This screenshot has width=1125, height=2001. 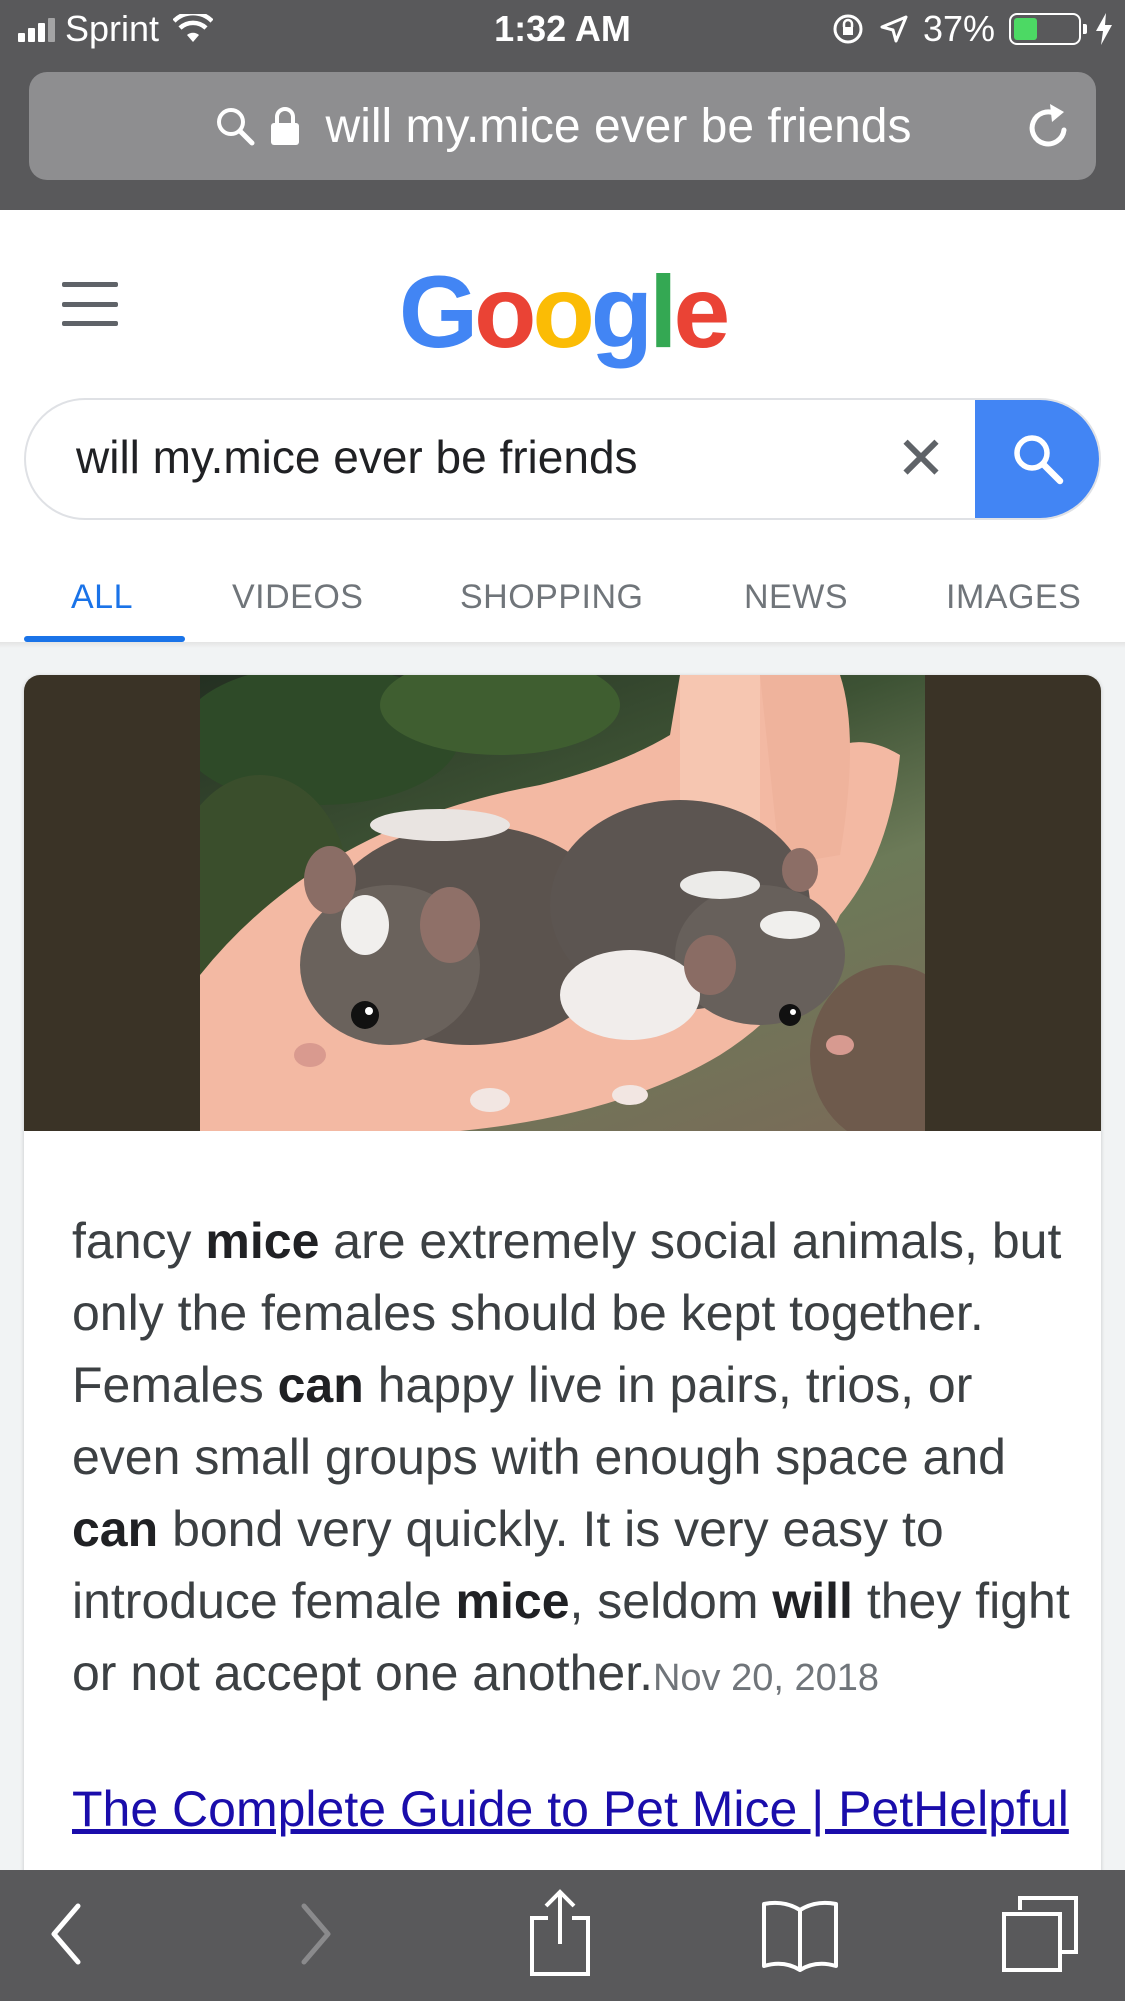 What do you see at coordinates (663, 312) in the screenshot?
I see `logo-letter: l` at bounding box center [663, 312].